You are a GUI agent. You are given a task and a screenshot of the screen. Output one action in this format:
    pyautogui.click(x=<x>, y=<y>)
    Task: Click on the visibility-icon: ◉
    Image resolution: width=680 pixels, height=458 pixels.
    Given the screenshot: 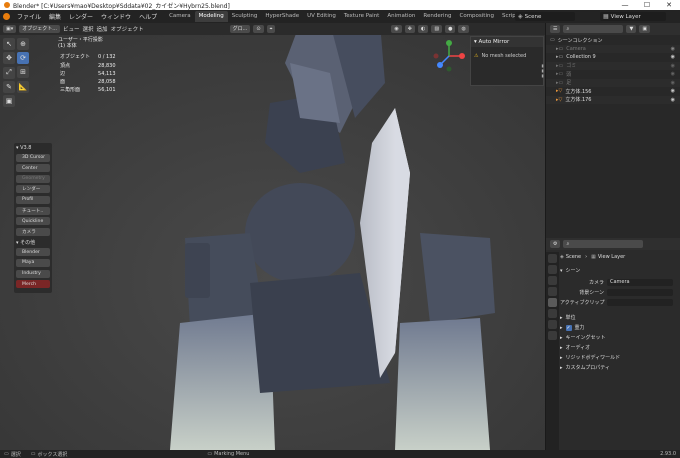 What is the action you would take?
    pyautogui.click(x=396, y=29)
    